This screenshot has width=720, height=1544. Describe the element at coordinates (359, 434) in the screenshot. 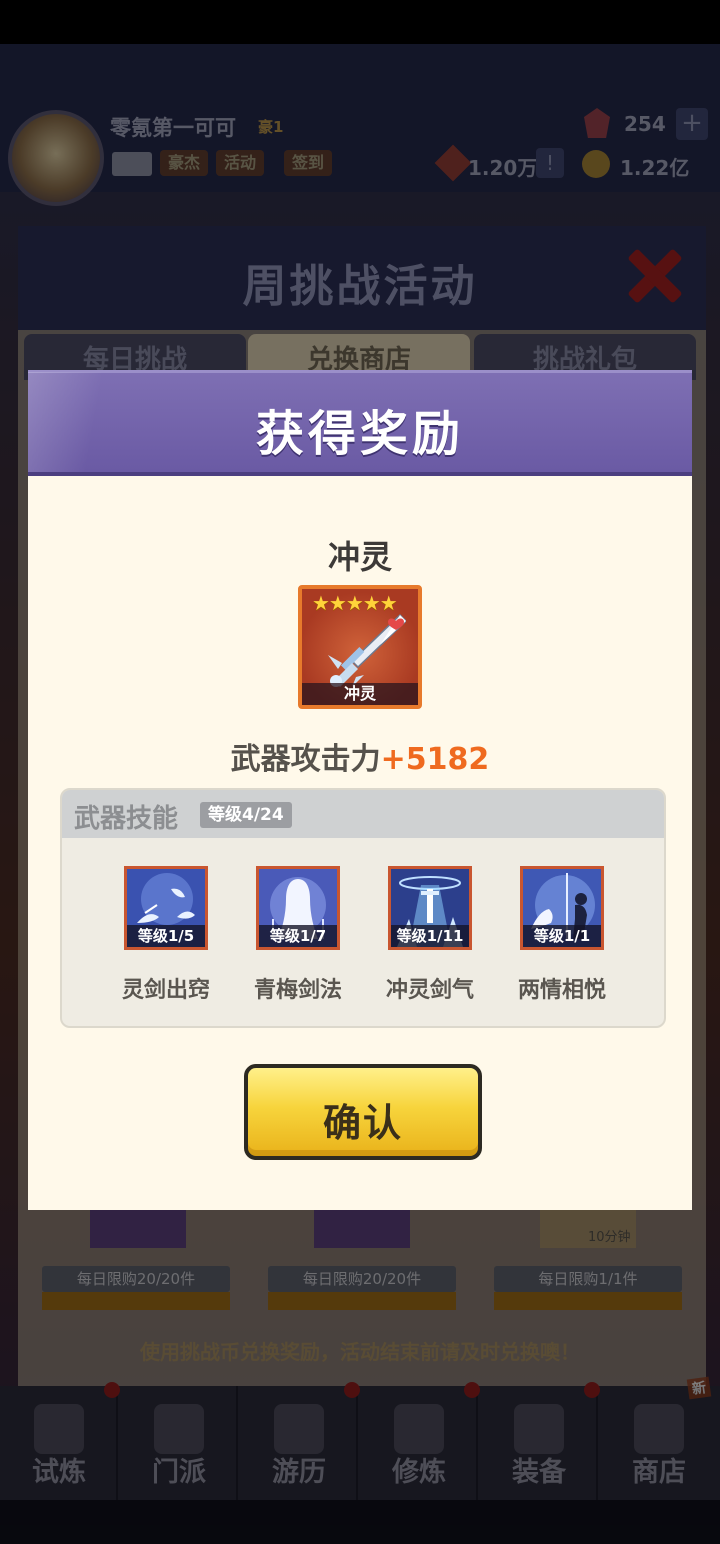

I see `reward-dialog-title: 获得奖励` at that location.